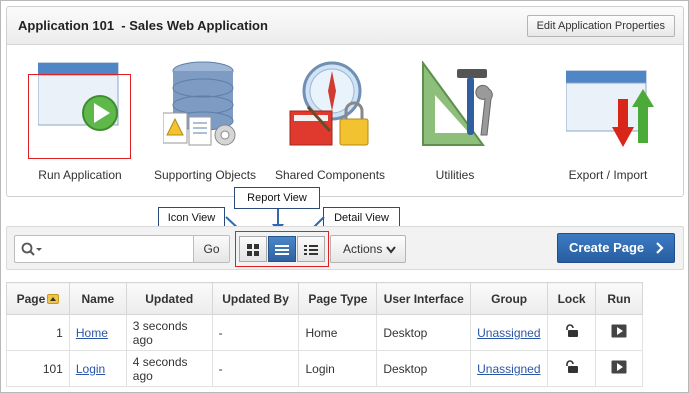  Describe the element at coordinates (32, 249) in the screenshot. I see `search-icon` at that location.